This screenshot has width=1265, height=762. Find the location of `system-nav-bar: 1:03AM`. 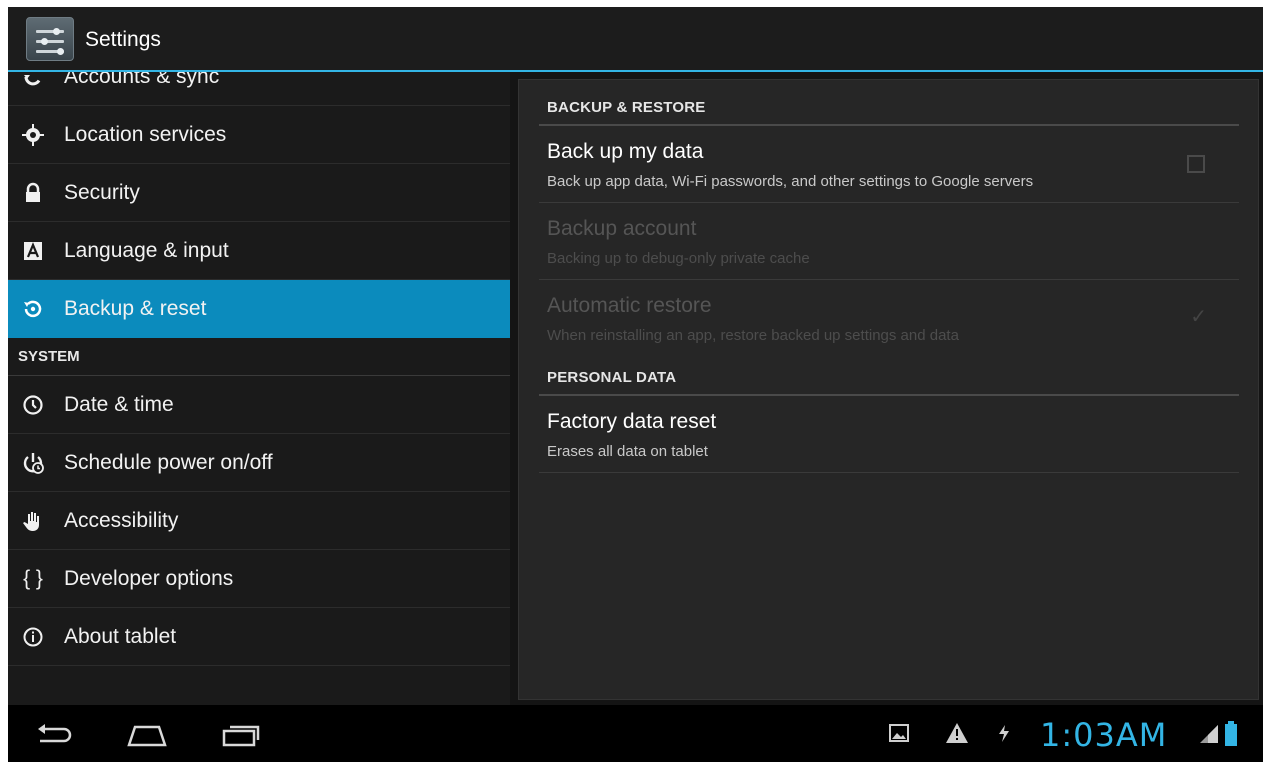

system-nav-bar: 1:03AM is located at coordinates (635, 733).